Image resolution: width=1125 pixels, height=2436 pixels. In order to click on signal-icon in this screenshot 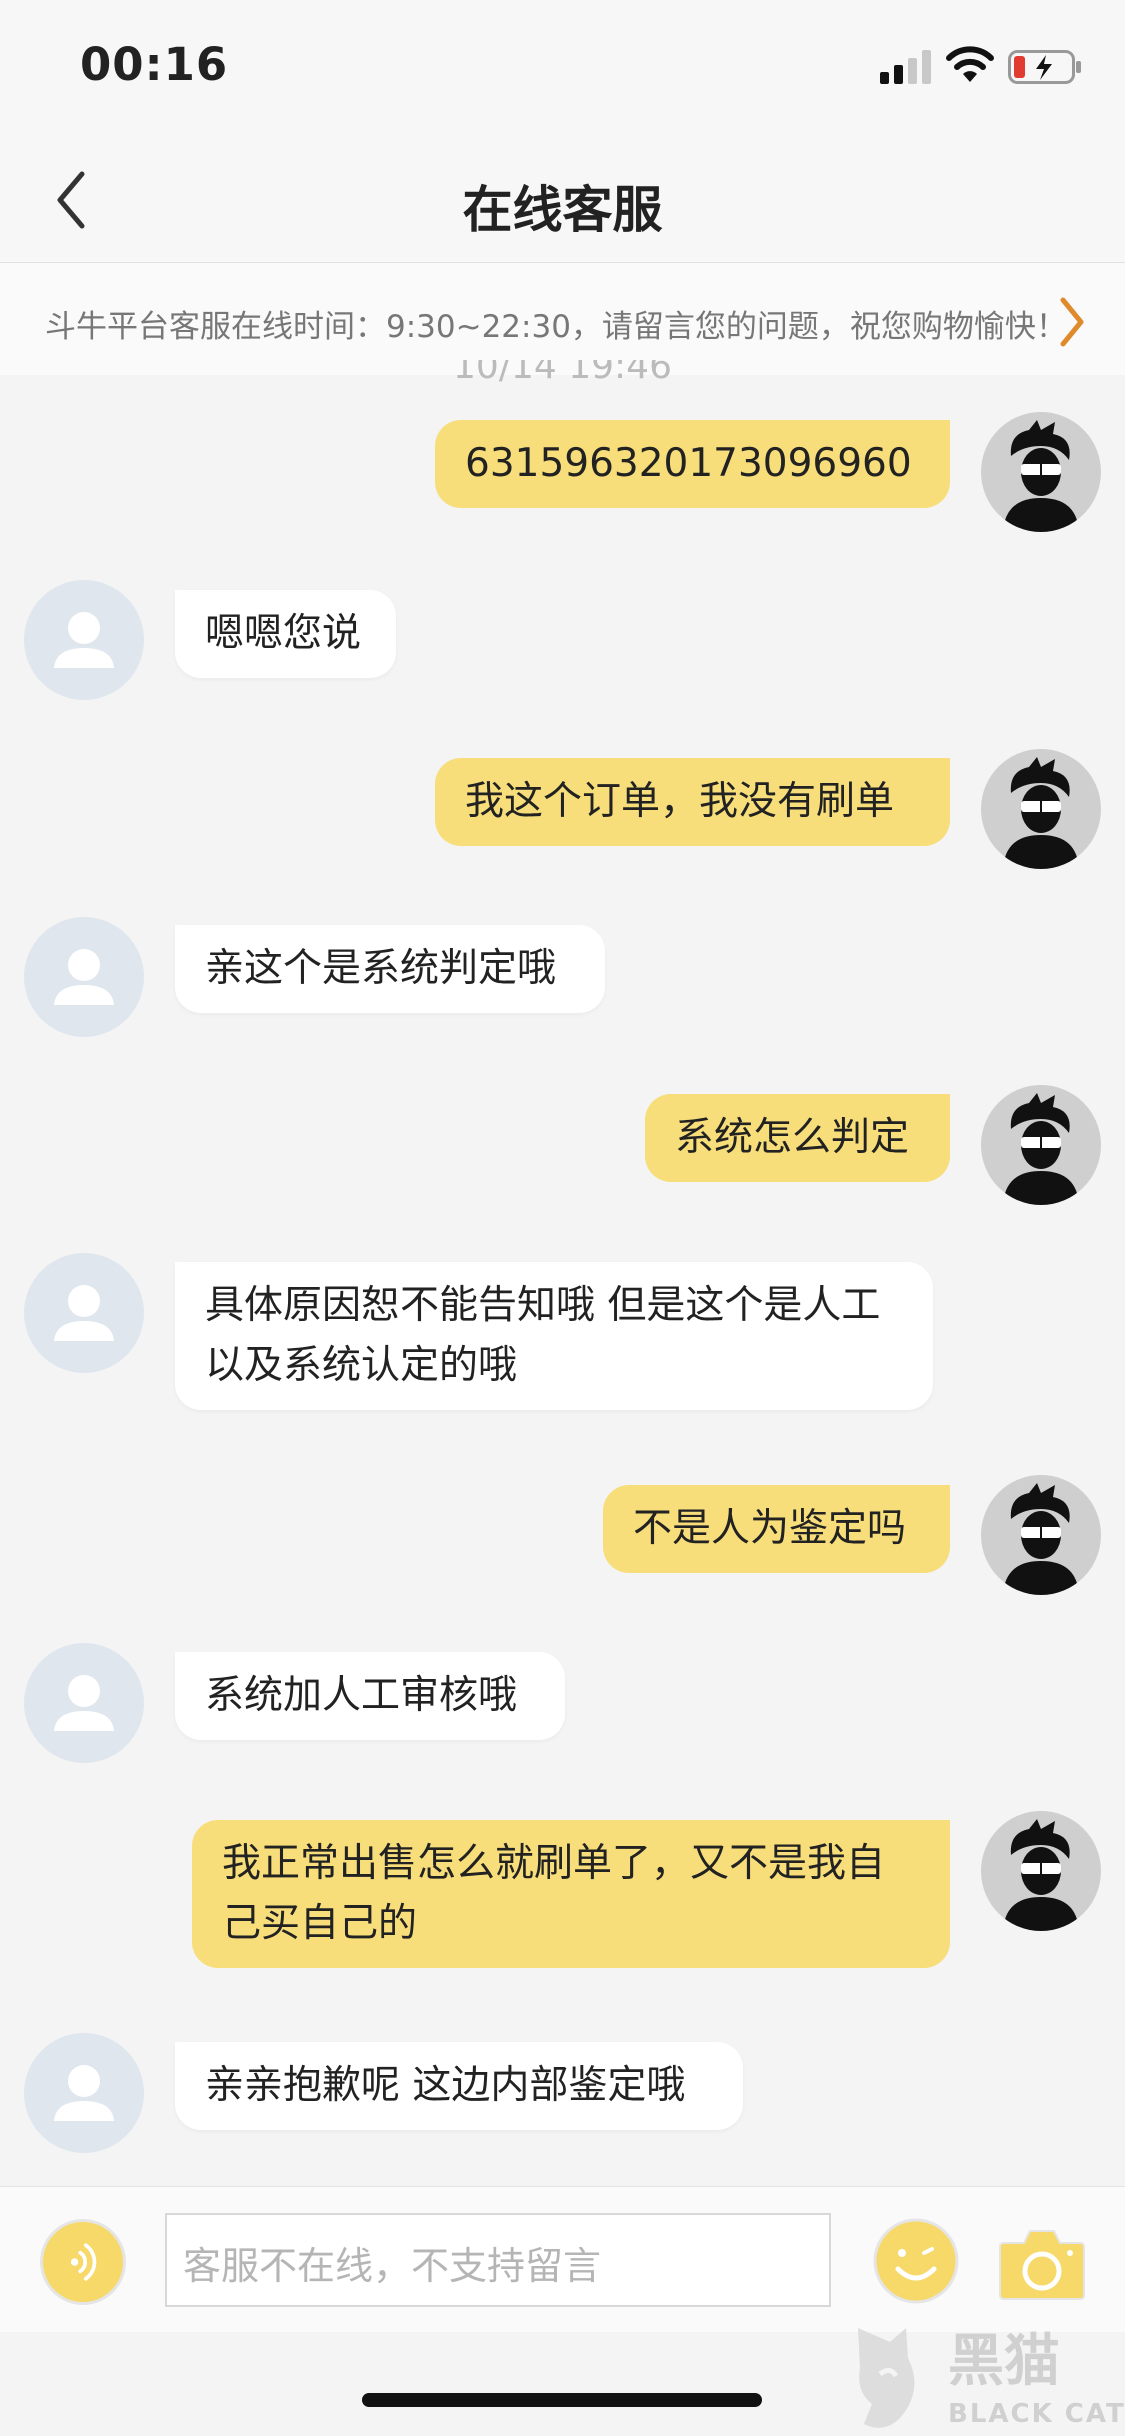, I will do `click(905, 67)`.